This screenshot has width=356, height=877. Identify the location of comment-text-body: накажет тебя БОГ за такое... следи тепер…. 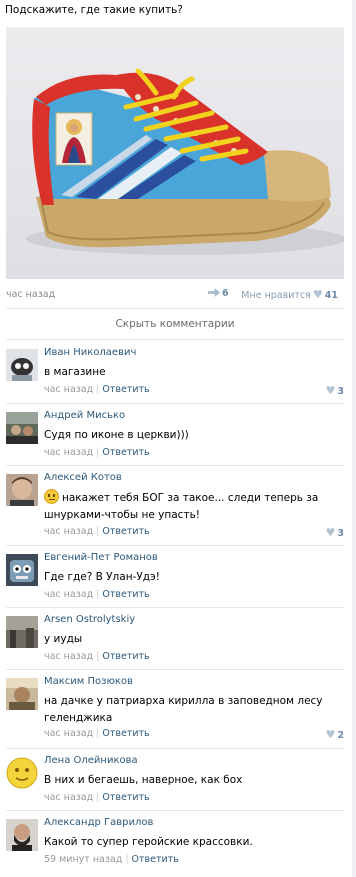
(181, 506).